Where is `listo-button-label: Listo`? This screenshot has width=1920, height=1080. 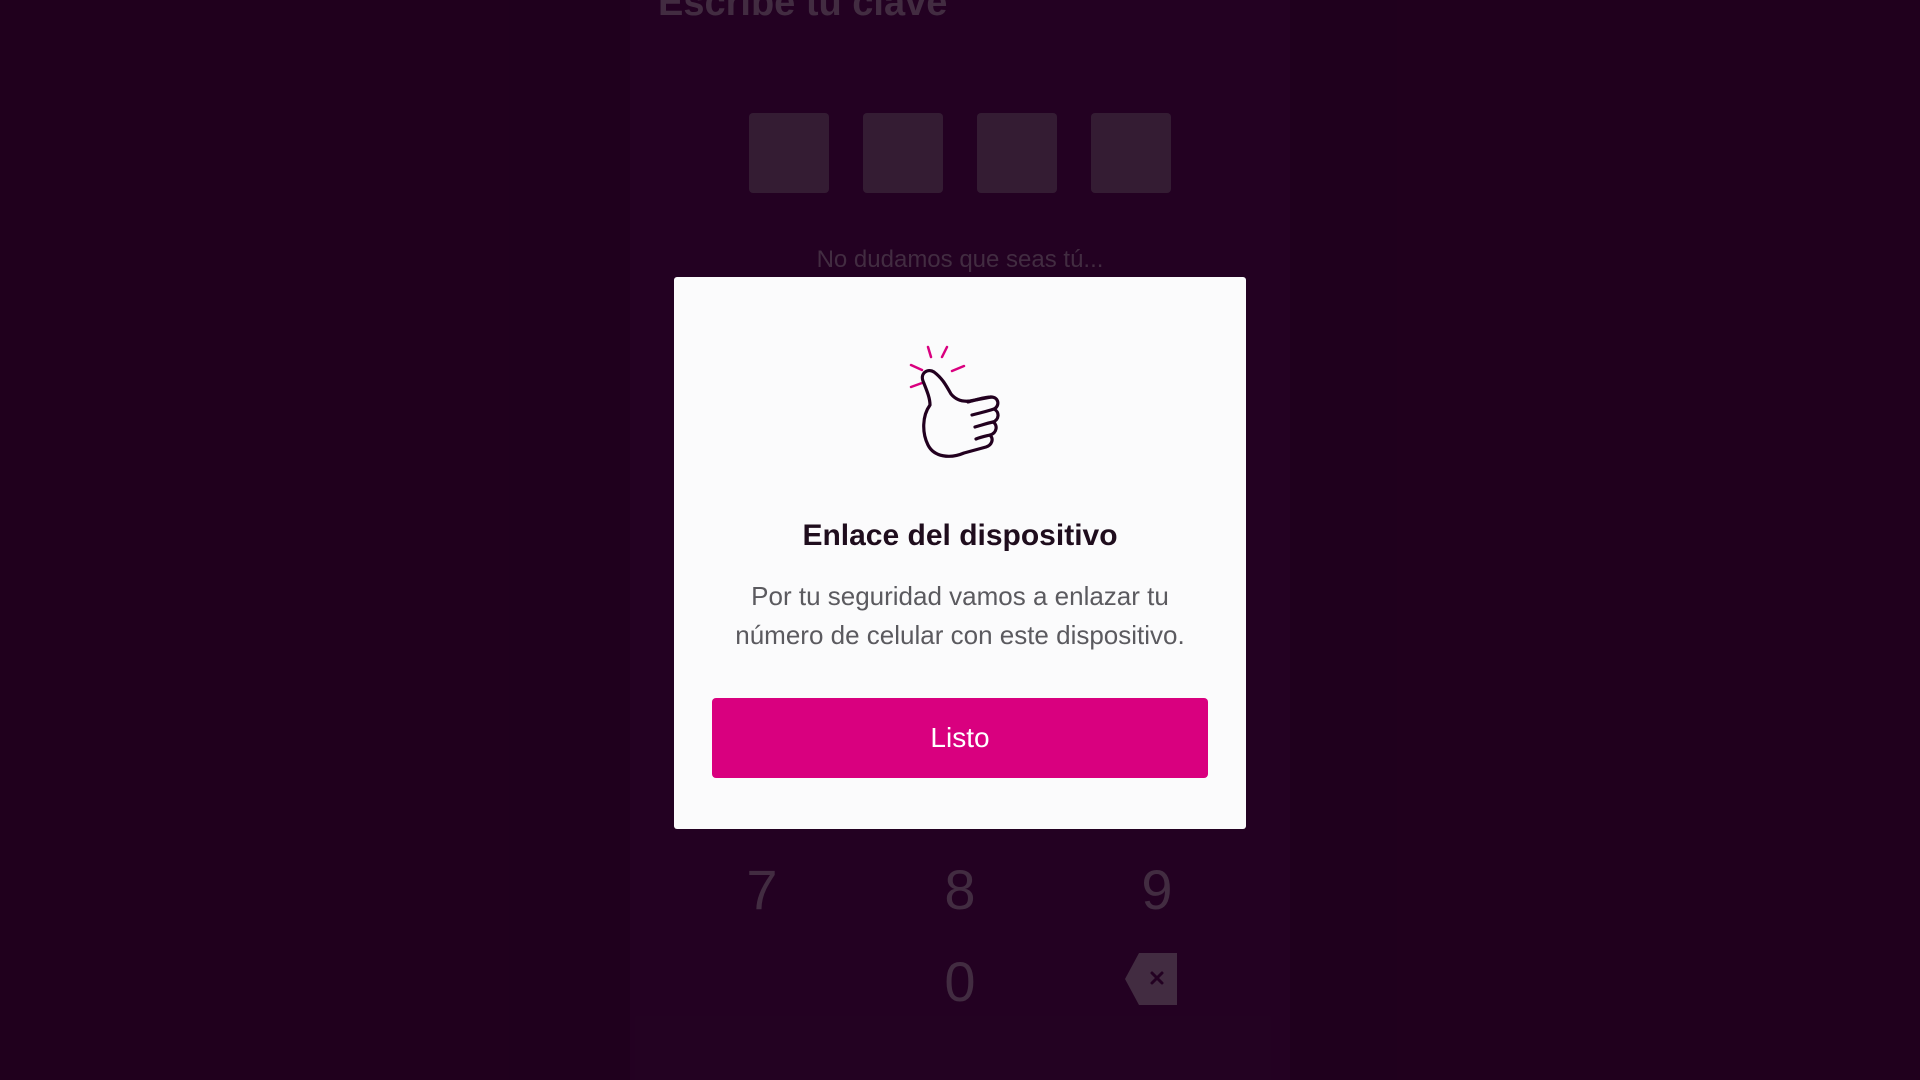
listo-button-label: Listo is located at coordinates (960, 737).